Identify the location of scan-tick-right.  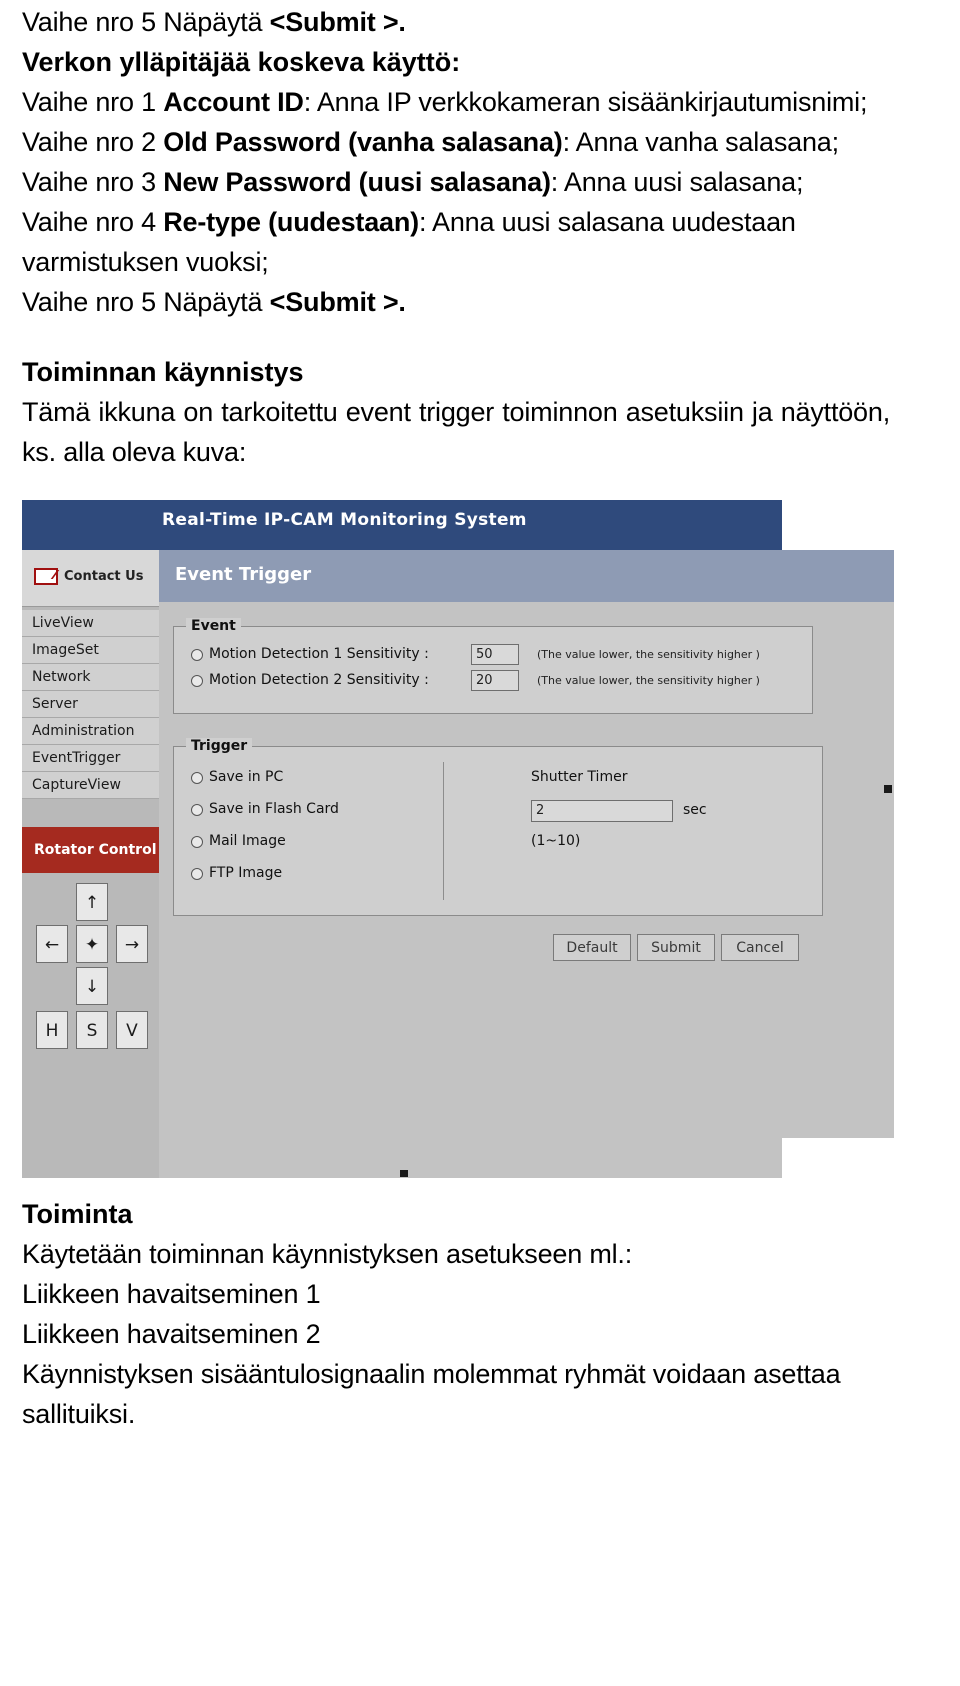
(888, 789).